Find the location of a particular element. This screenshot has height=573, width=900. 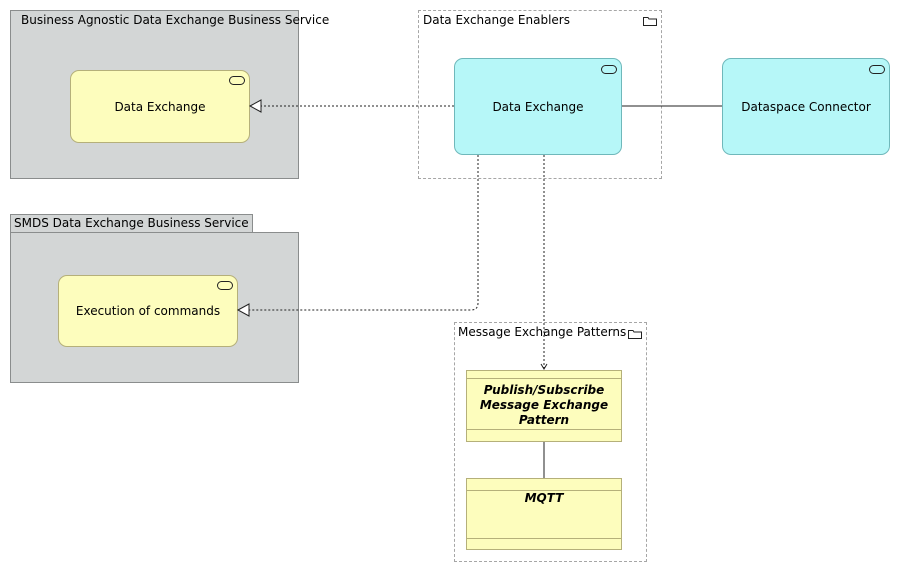

access-connector-pubsub is located at coordinates (544, 262).